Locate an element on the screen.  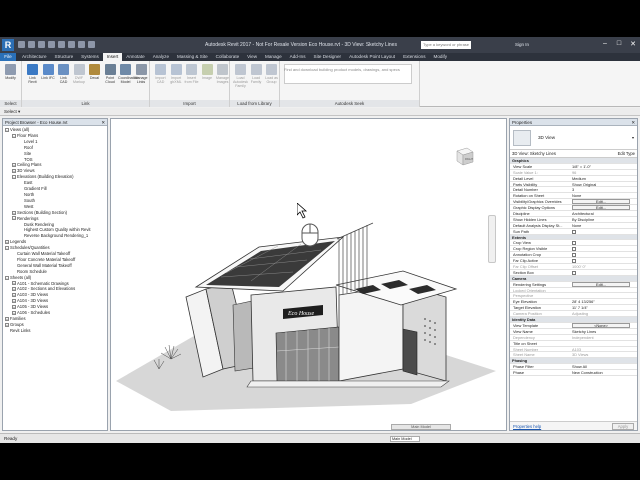
modify-button: Modify is located at coordinates (10, 72).